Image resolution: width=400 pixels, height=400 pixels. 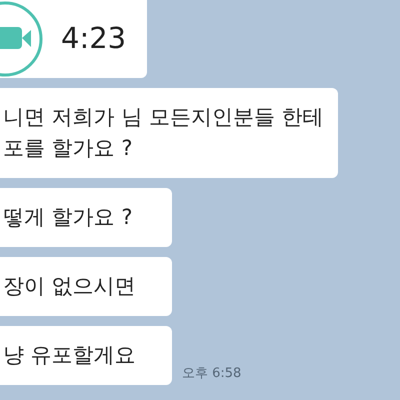 What do you see at coordinates (70, 286) in the screenshot?
I see `message-text: 장이 없으시면` at bounding box center [70, 286].